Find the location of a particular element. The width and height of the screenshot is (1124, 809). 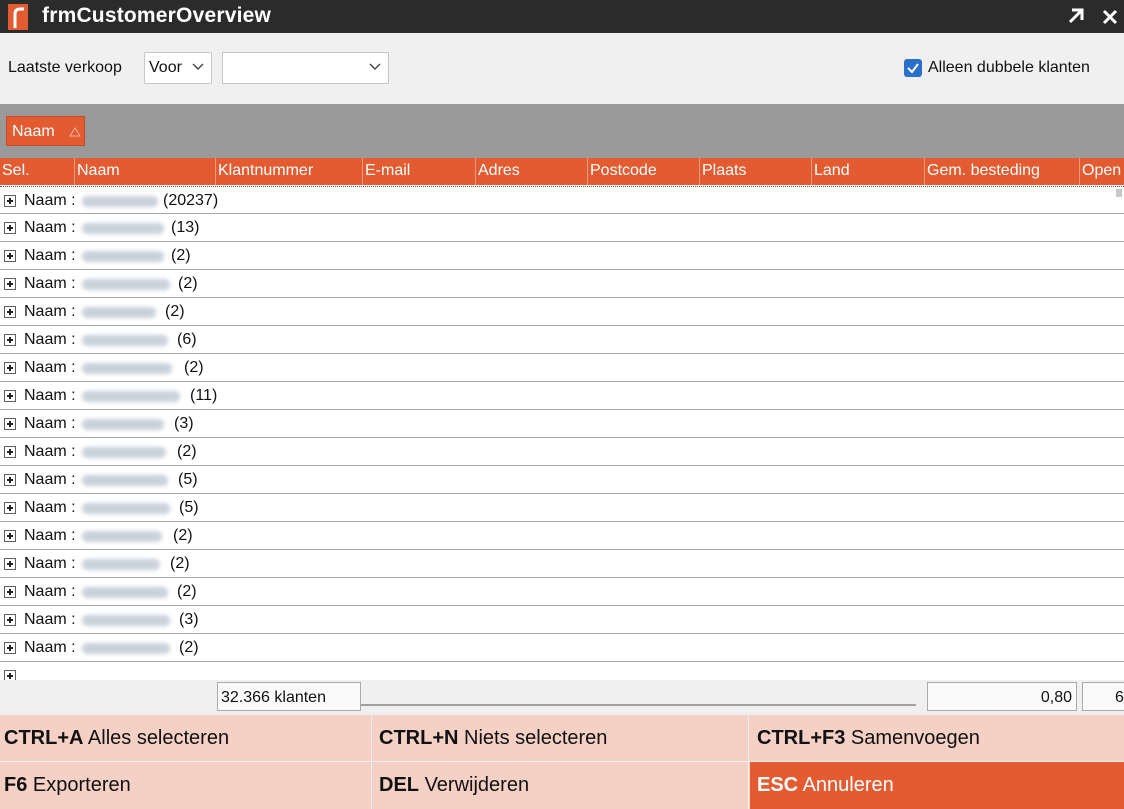

operator-select: Voor is located at coordinates (178, 68).